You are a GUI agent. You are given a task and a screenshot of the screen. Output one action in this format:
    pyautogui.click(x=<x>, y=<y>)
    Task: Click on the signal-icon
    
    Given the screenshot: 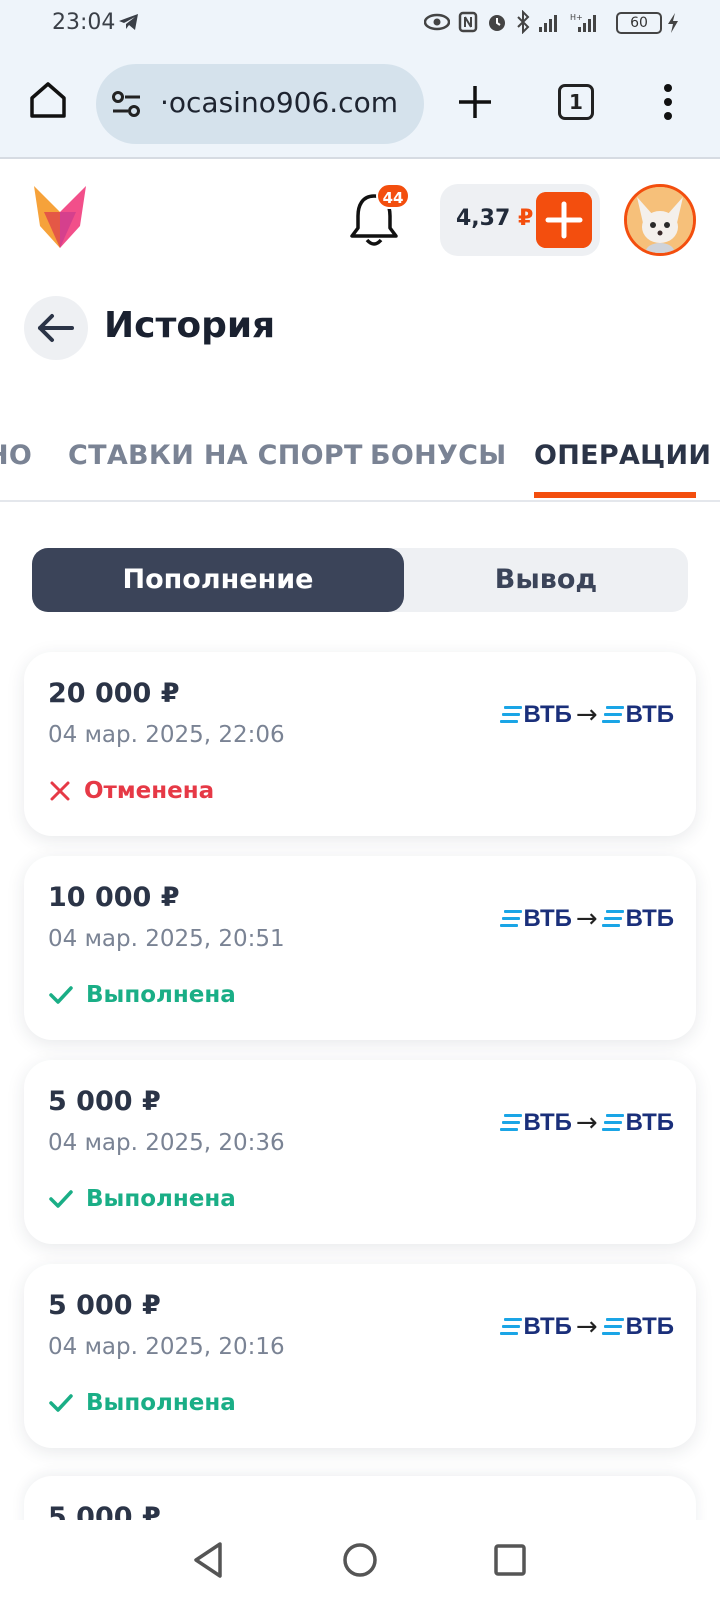 What is the action you would take?
    pyautogui.click(x=548, y=23)
    